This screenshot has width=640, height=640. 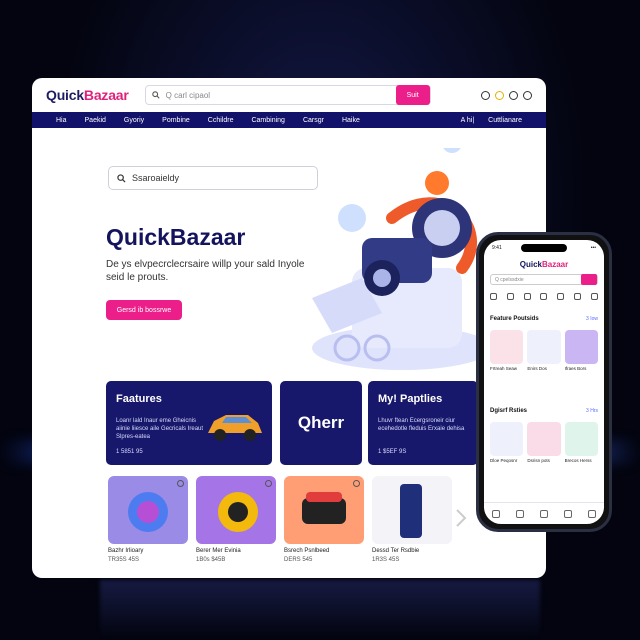 What do you see at coordinates (499, 95) in the screenshot?
I see `lightbulb-icon` at bounding box center [499, 95].